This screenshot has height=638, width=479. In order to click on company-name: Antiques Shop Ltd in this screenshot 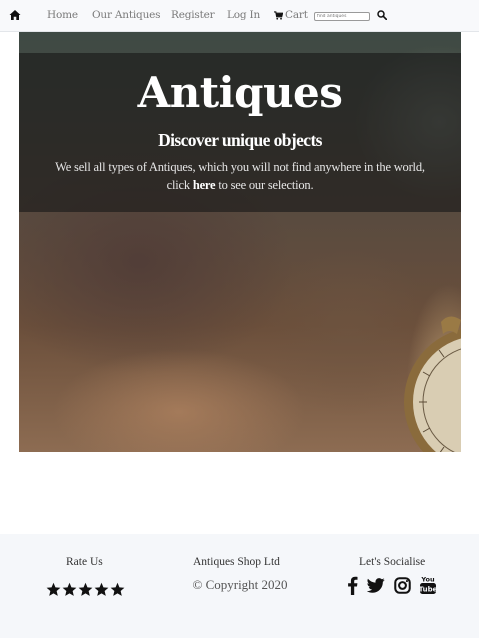, I will do `click(236, 562)`.